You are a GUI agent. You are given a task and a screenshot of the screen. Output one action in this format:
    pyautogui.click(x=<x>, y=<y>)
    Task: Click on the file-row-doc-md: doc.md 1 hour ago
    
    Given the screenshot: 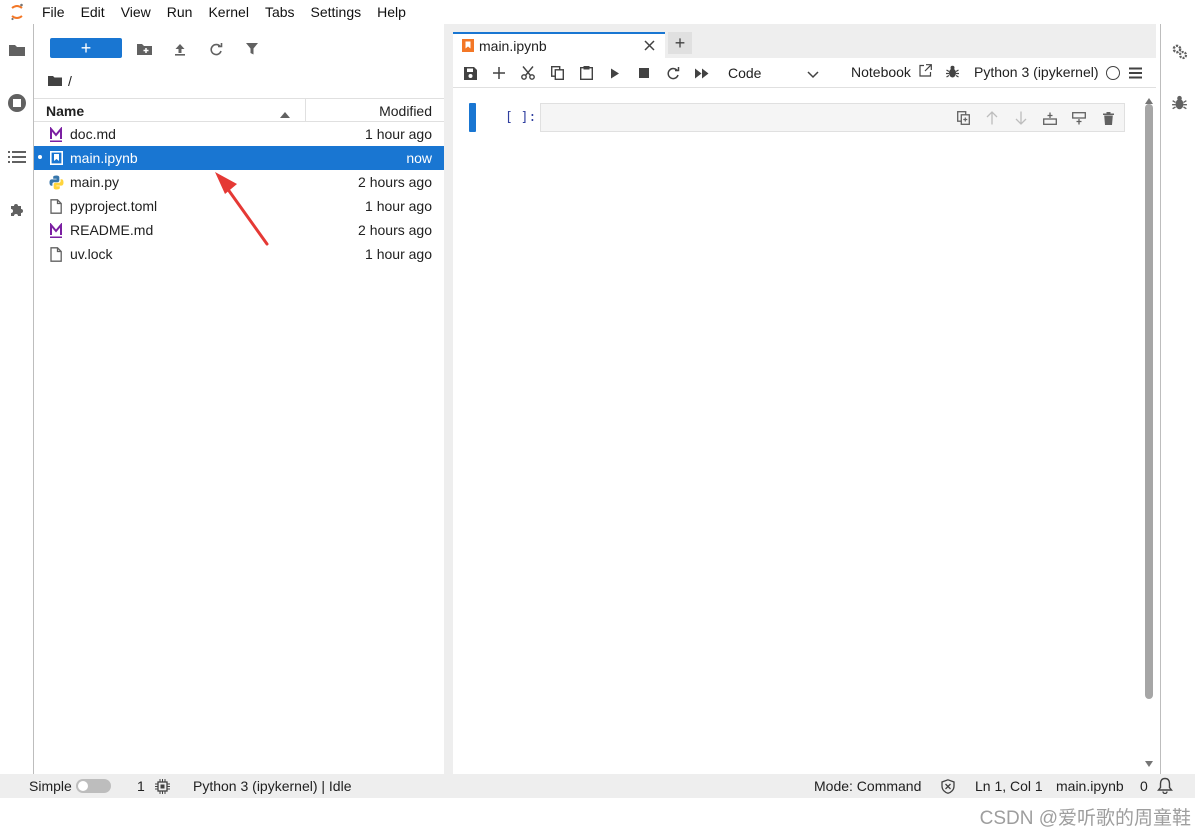 What is the action you would take?
    pyautogui.click(x=239, y=134)
    